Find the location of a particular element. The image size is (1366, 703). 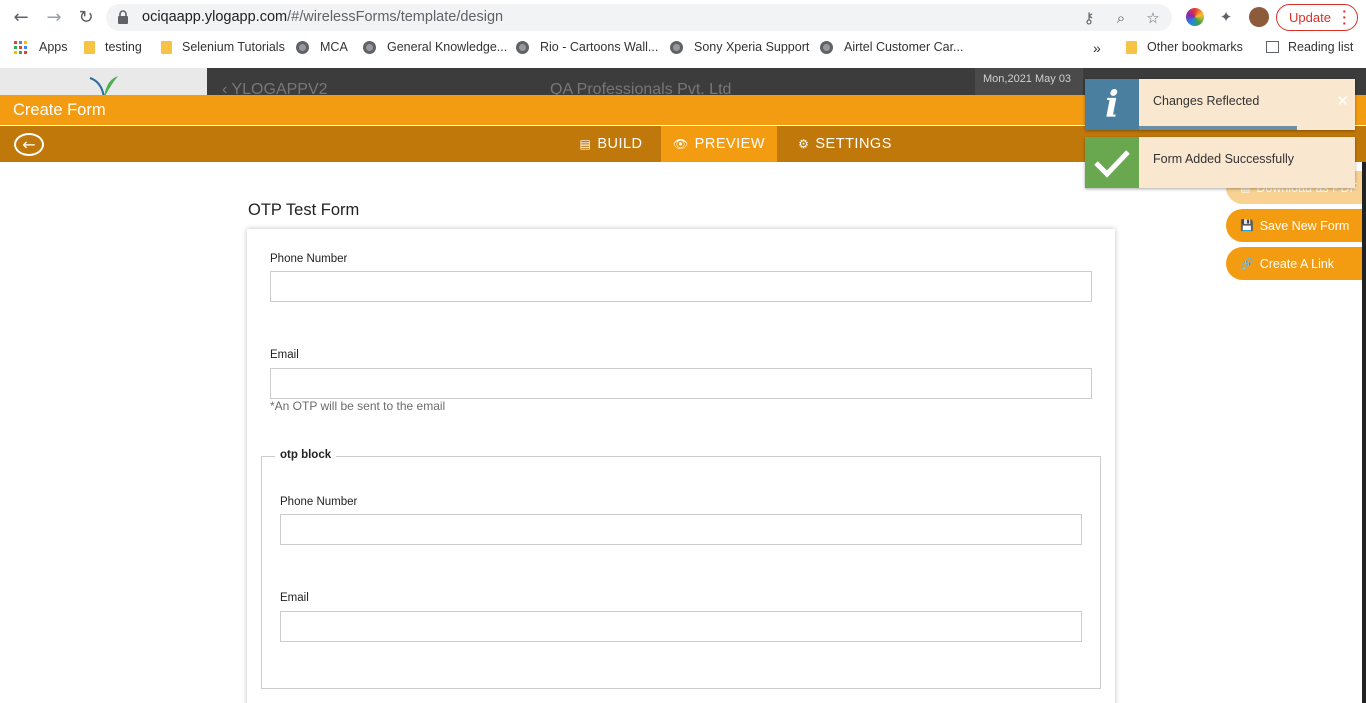

email-label: Email is located at coordinates (284, 355).